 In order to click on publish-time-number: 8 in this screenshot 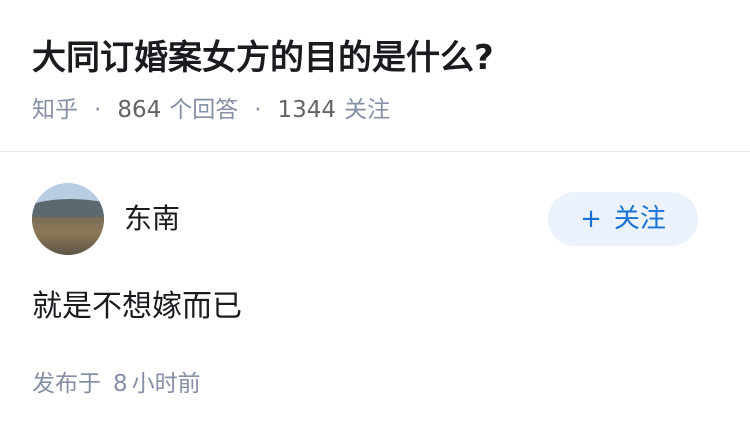, I will do `click(120, 384)`.